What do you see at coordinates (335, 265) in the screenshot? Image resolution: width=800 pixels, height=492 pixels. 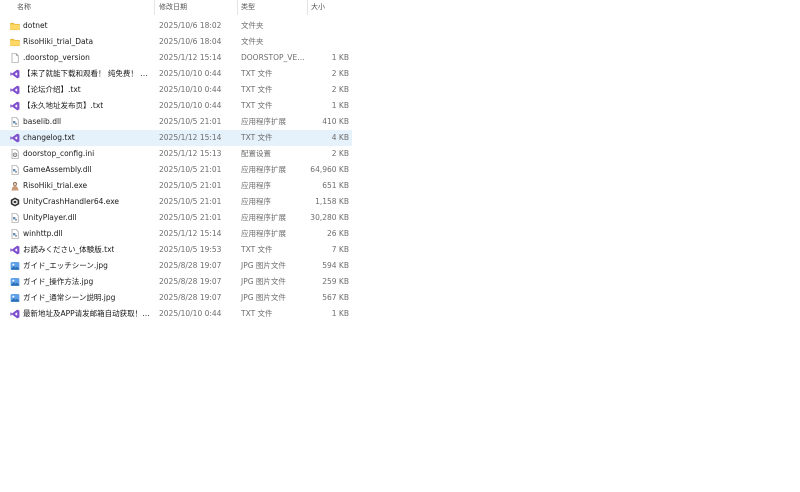 I see `file-size: 594 KB` at bounding box center [335, 265].